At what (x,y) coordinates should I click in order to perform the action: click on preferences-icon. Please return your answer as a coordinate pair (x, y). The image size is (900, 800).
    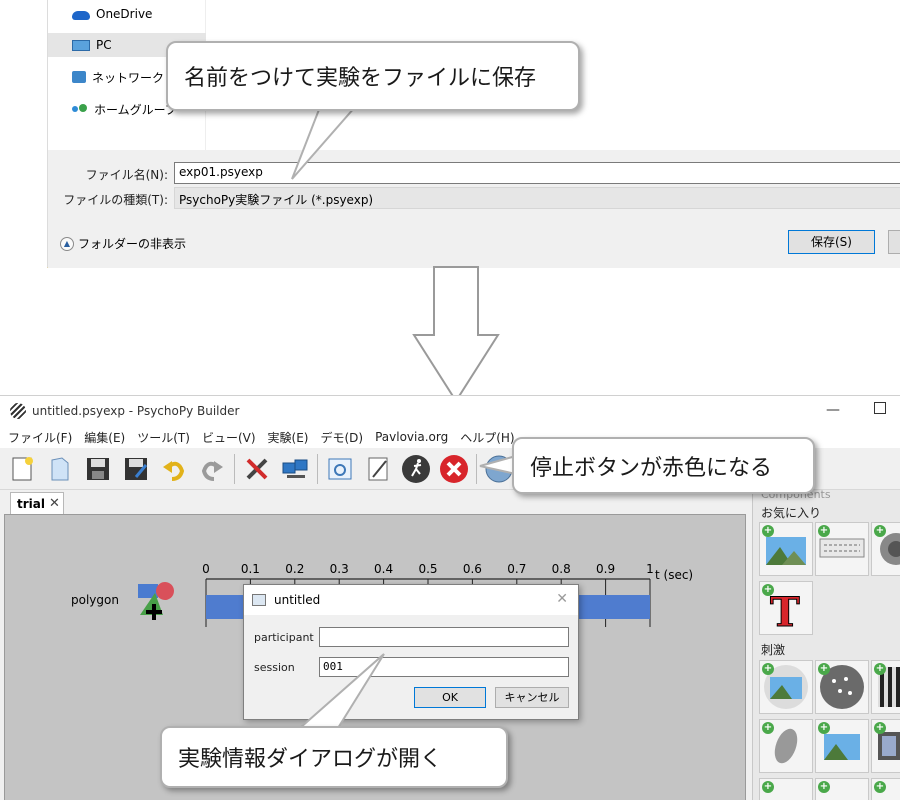
    Looking at the image, I should click on (257, 469).